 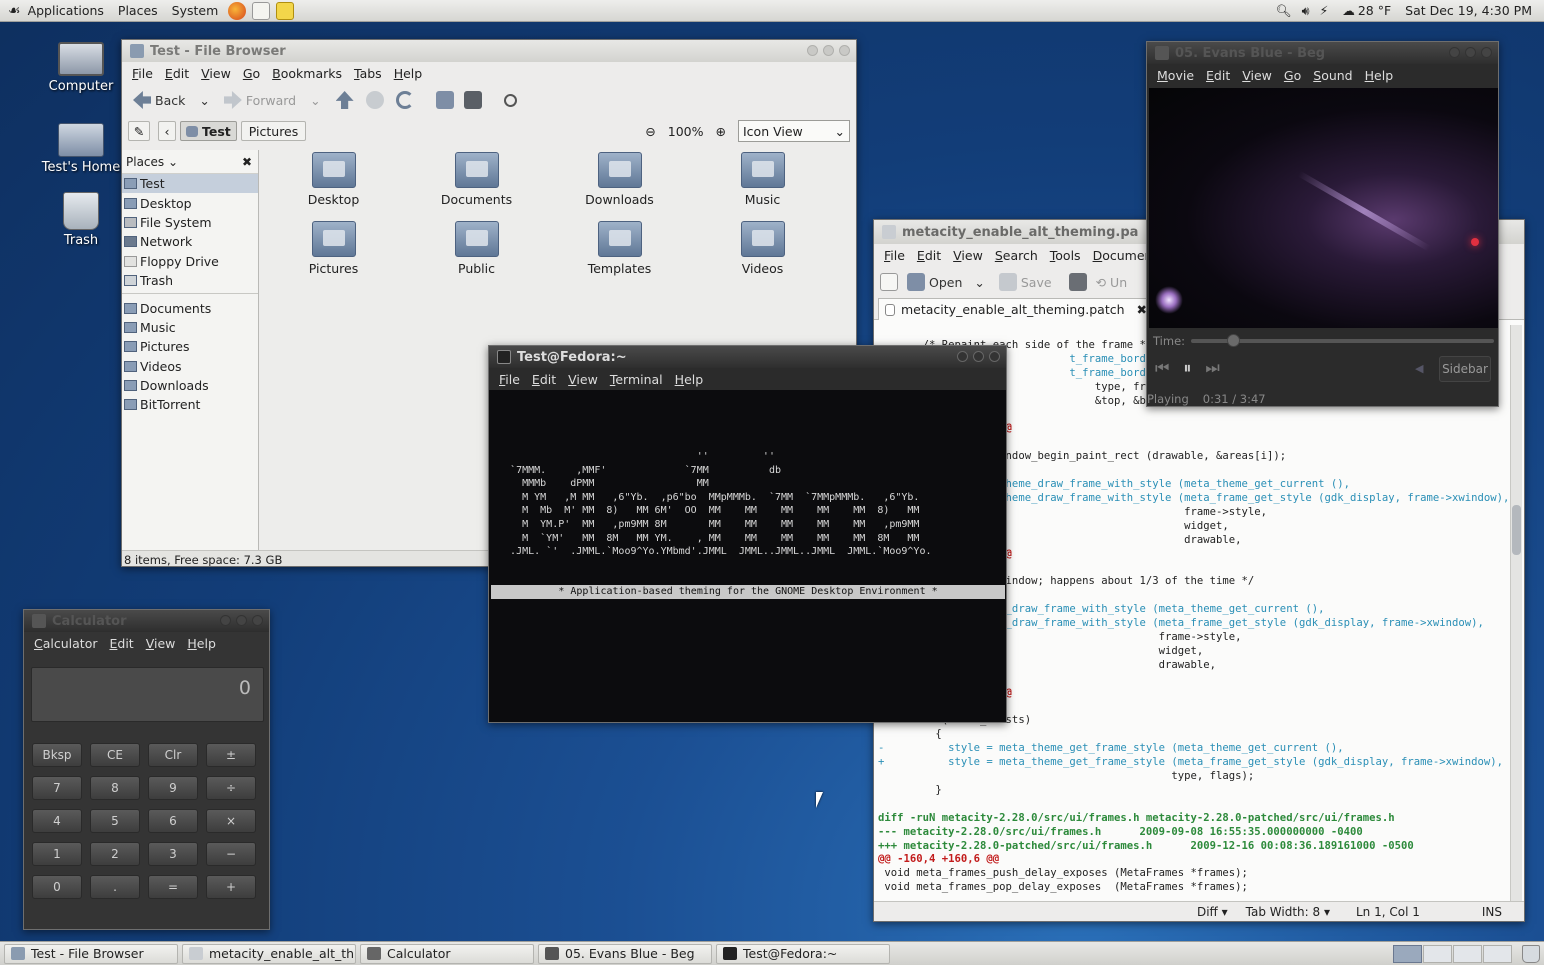 What do you see at coordinates (250, 162) in the screenshot?
I see `close-sidebar-icon: ✖` at bounding box center [250, 162].